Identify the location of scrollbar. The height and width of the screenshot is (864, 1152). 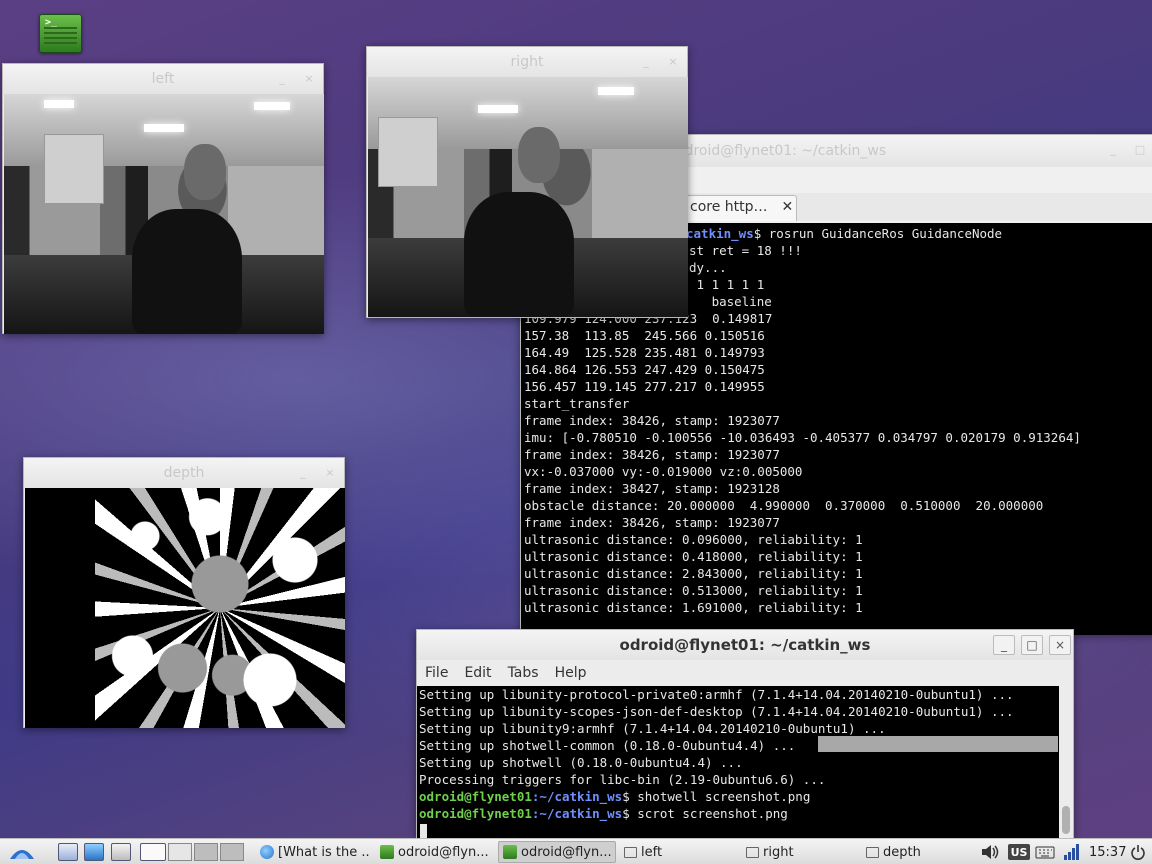
(1066, 762).